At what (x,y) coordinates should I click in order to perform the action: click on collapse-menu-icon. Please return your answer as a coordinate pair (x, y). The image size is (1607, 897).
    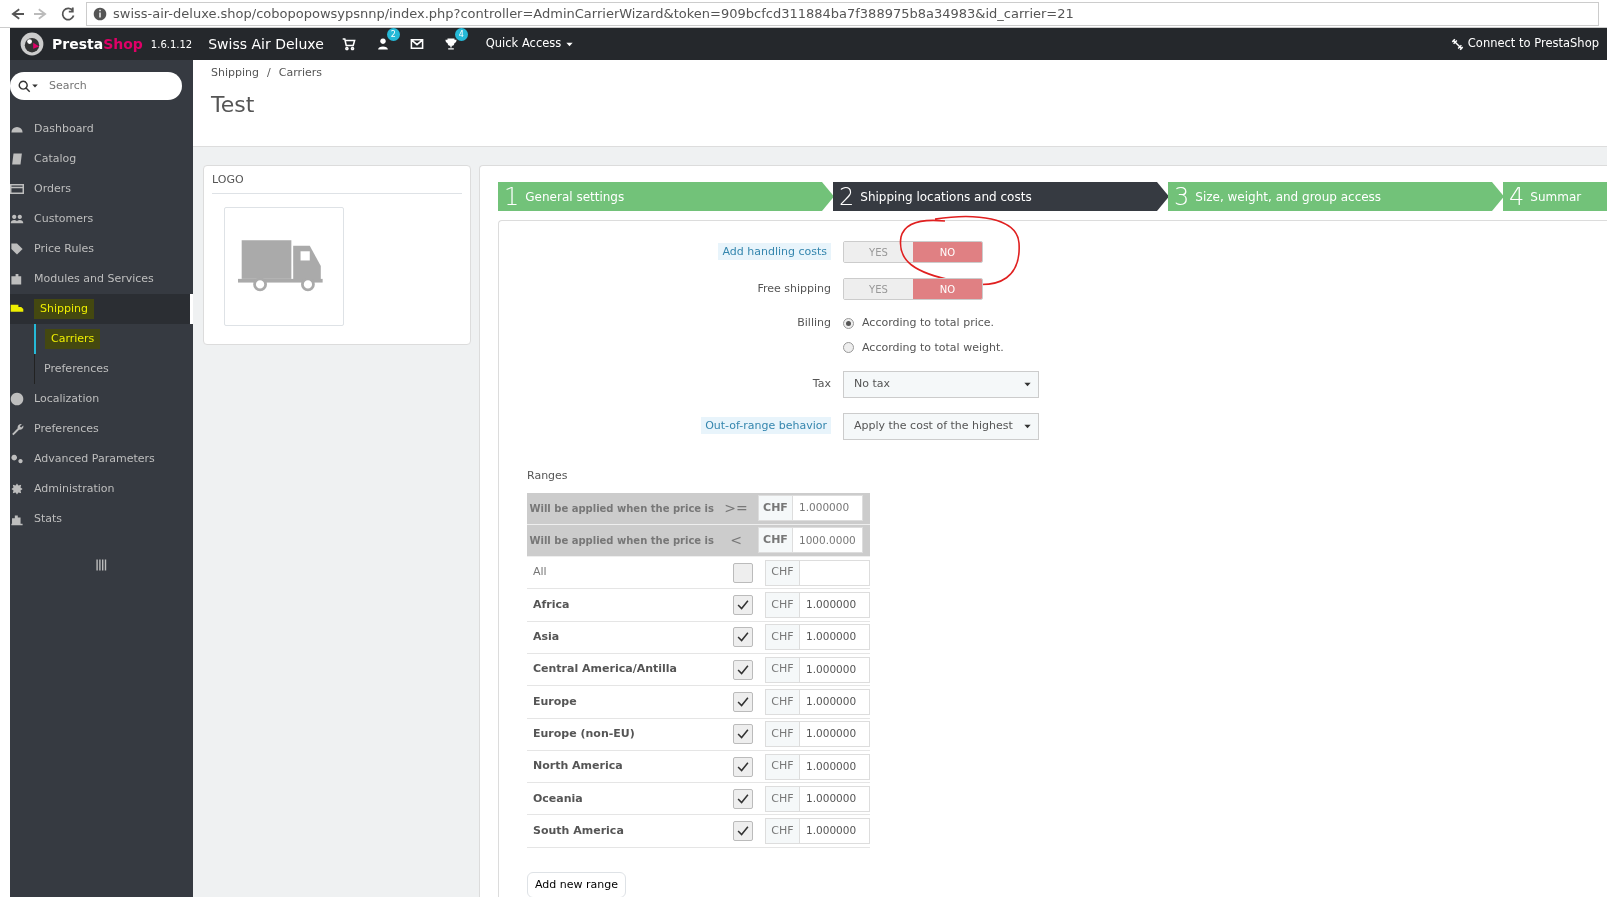
    Looking at the image, I should click on (101, 565).